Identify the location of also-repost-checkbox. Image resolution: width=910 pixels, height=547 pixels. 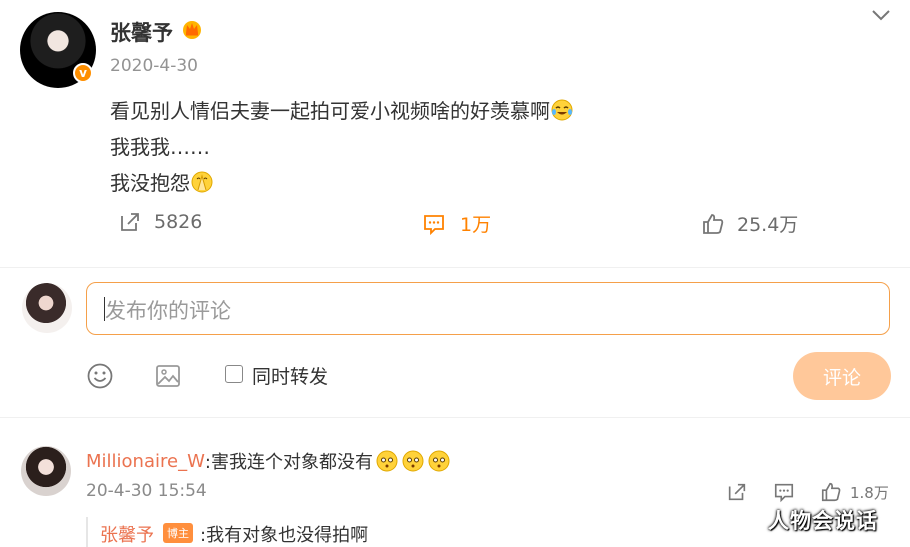
(234, 374).